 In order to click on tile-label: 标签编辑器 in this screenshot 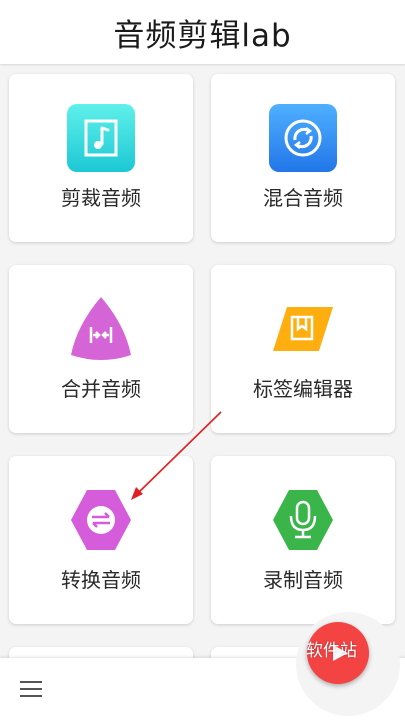, I will do `click(303, 389)`.